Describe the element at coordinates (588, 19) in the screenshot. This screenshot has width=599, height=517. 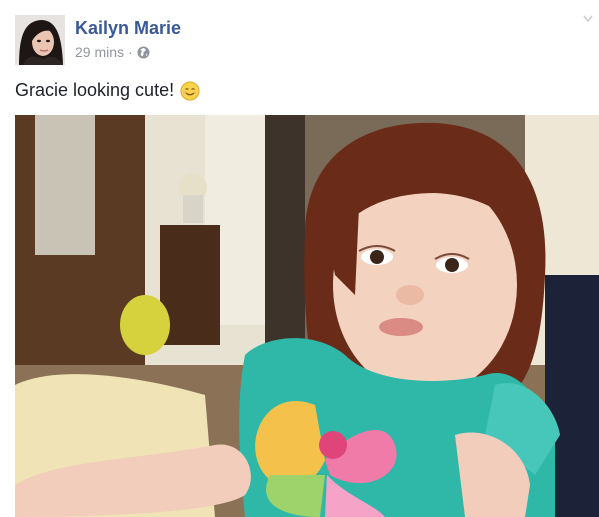
I see `chevron-down-icon` at that location.